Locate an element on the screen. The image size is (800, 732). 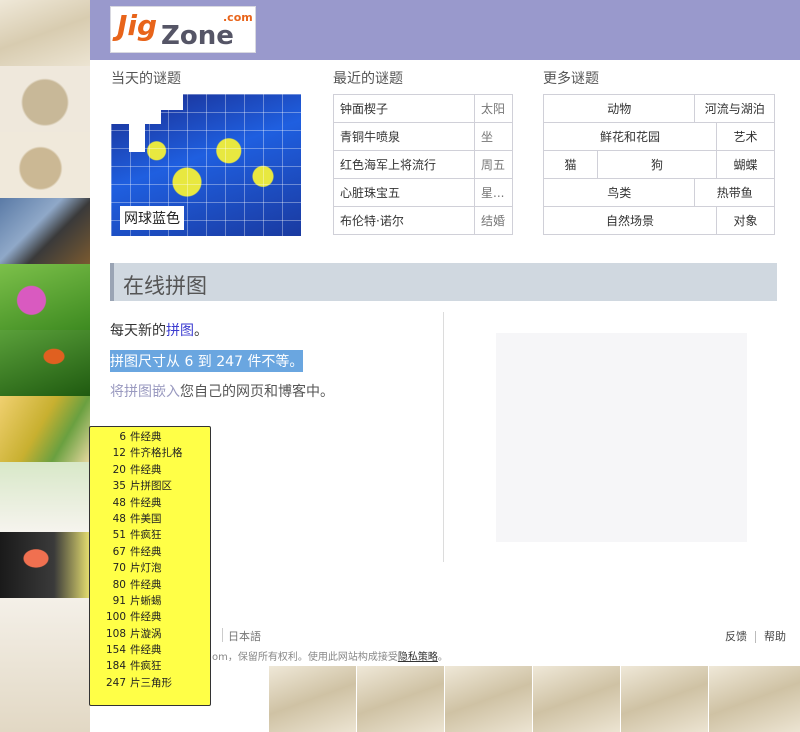
dropdown-option: 48 件经典 is located at coordinates (150, 503).